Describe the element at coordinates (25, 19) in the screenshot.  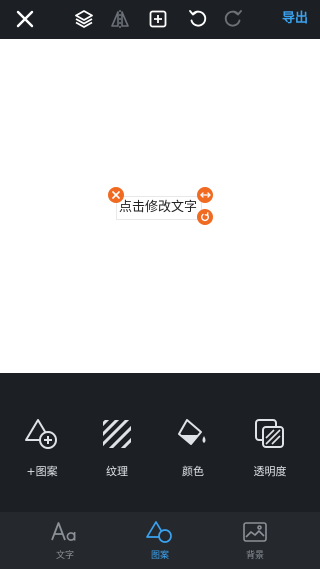
I see `close-icon` at that location.